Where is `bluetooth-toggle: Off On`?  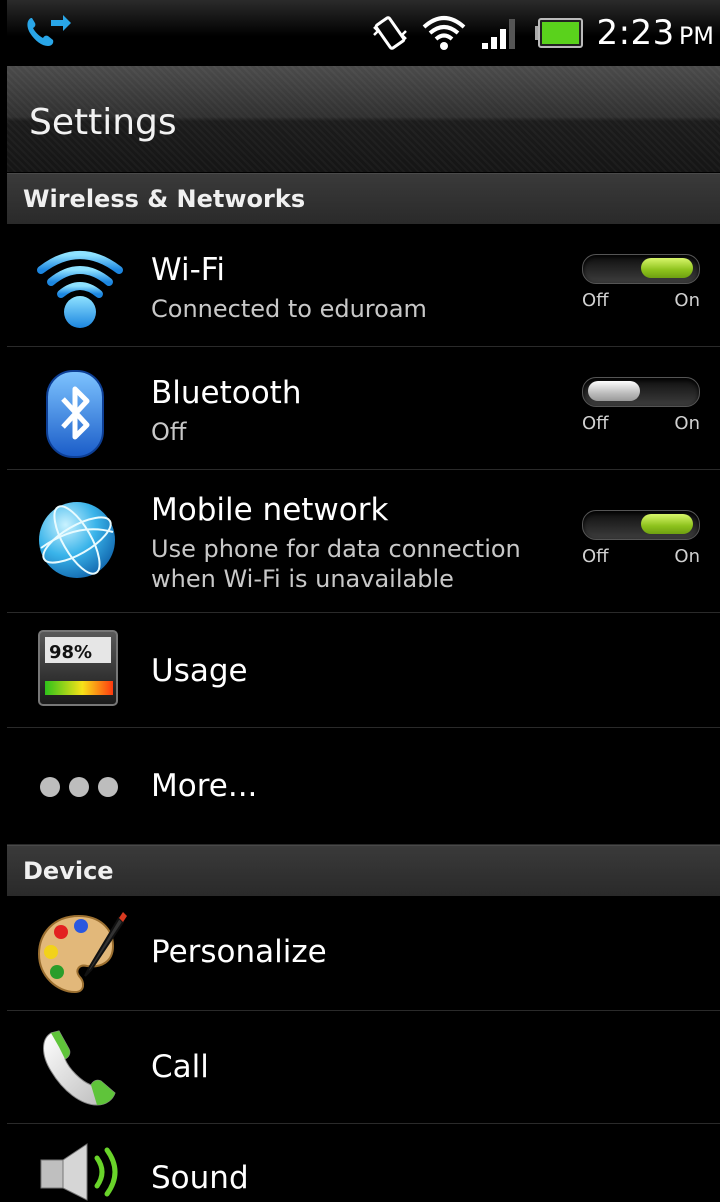
bluetooth-toggle: Off On is located at coordinates (641, 409).